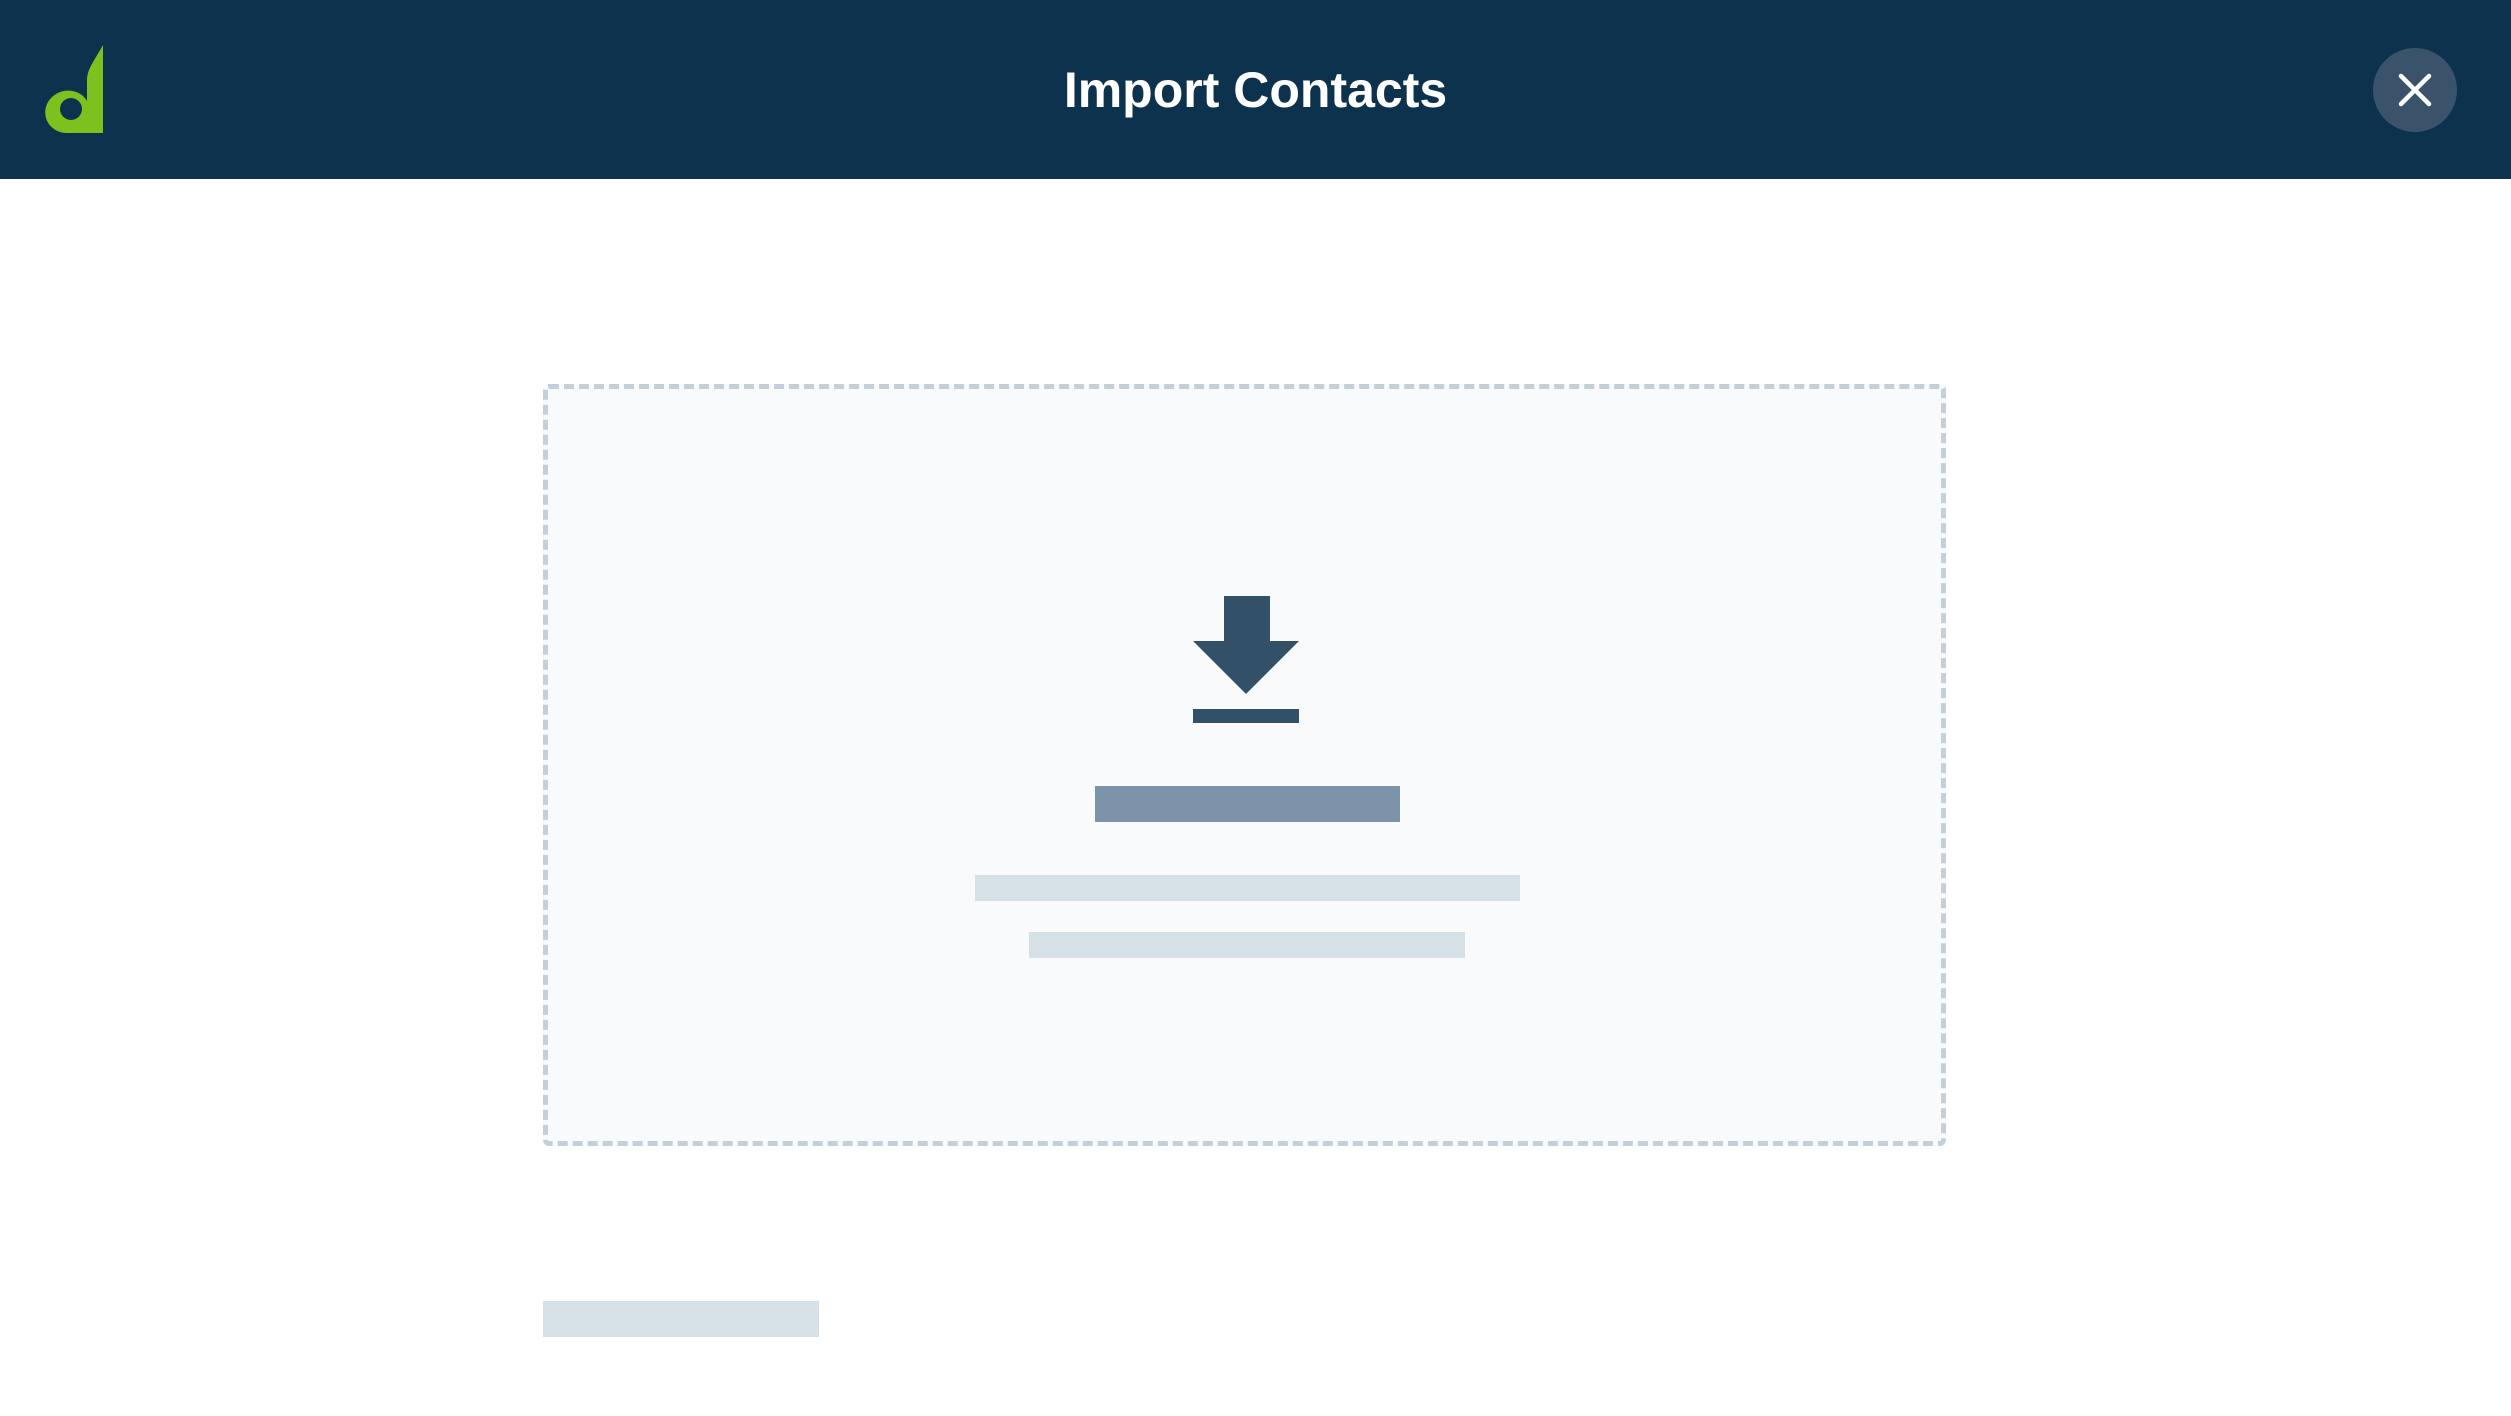 The height and width of the screenshot is (1416, 2511). I want to click on download-arrow-icon, so click(1246, 659).